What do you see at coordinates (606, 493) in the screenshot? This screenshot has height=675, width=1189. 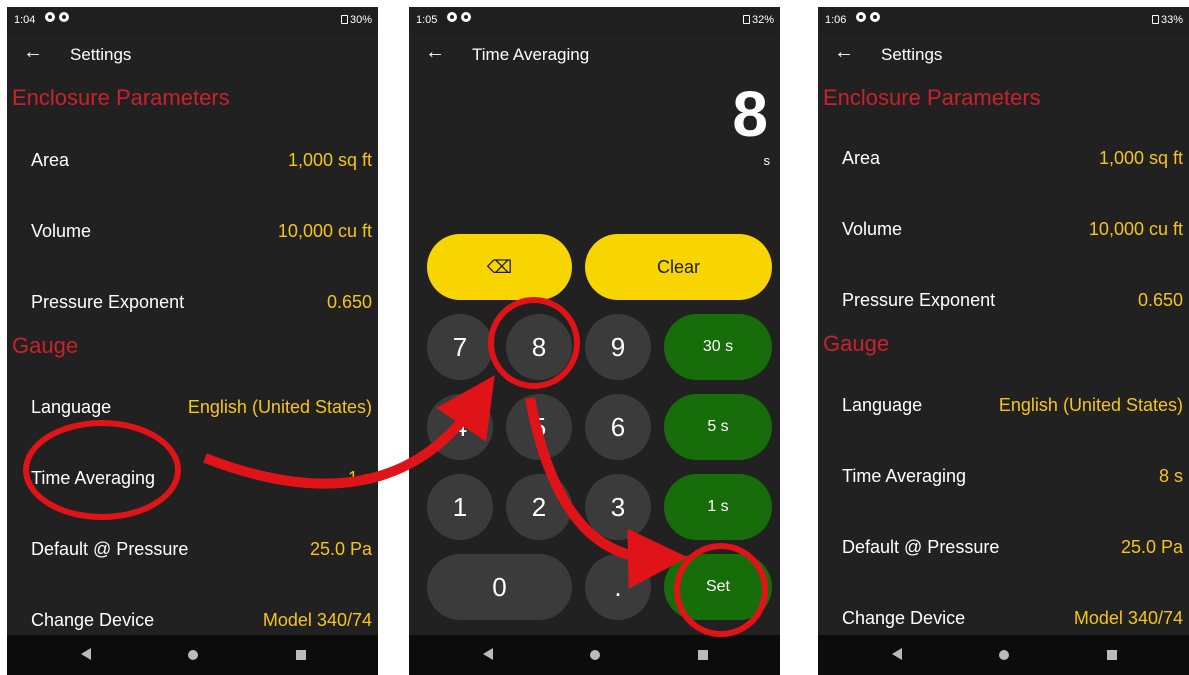 I see `arrow-to-set-button` at bounding box center [606, 493].